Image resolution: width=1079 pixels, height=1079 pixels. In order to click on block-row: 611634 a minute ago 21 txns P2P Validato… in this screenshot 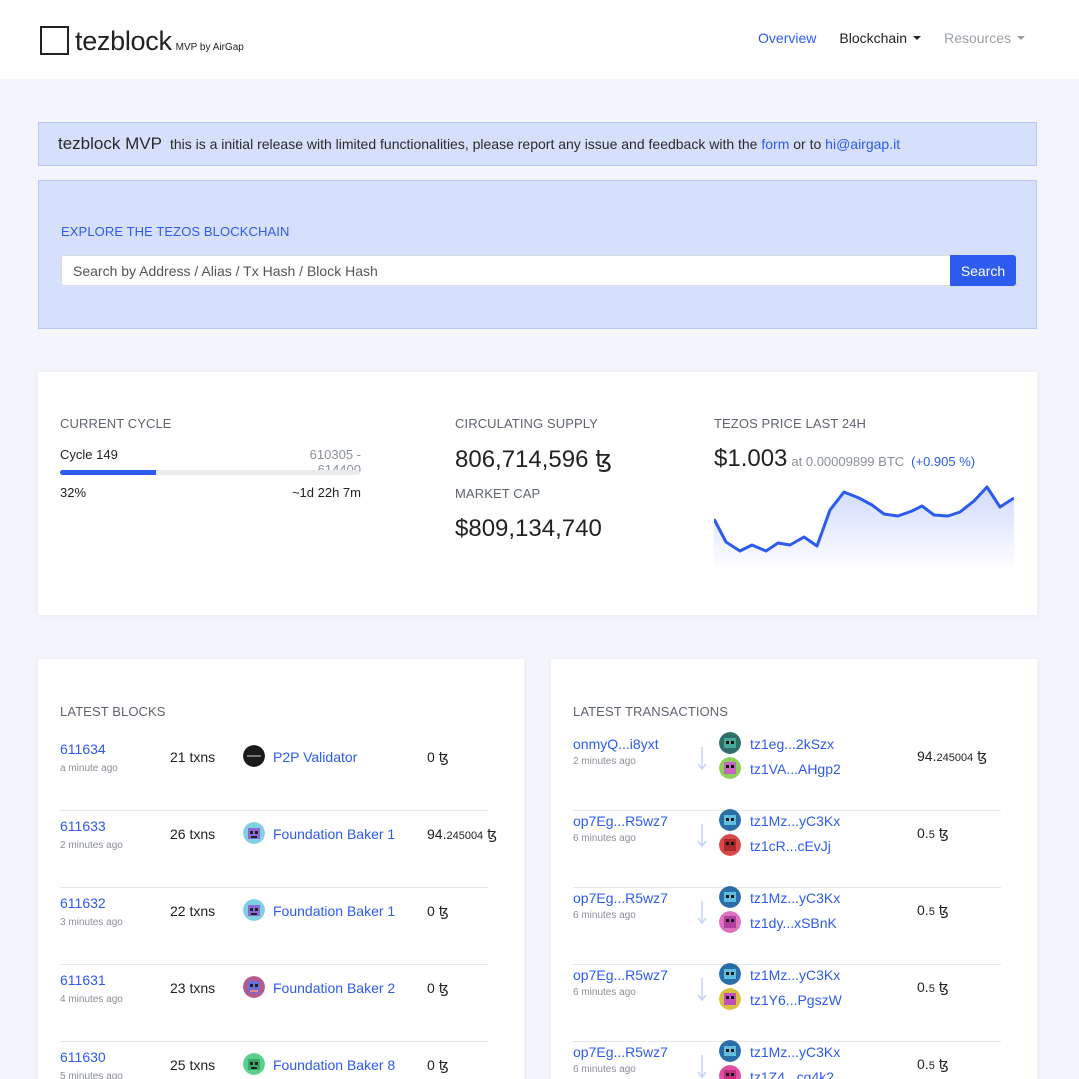, I will do `click(274, 772)`.